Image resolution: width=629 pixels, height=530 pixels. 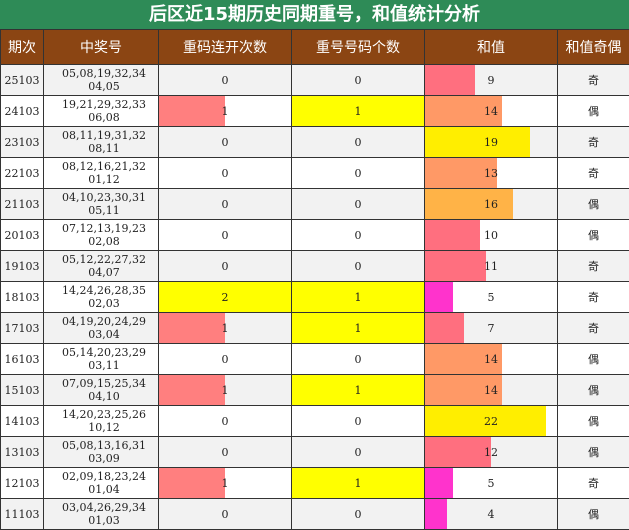 I want to click on period-cell: 15103, so click(x=22, y=390).